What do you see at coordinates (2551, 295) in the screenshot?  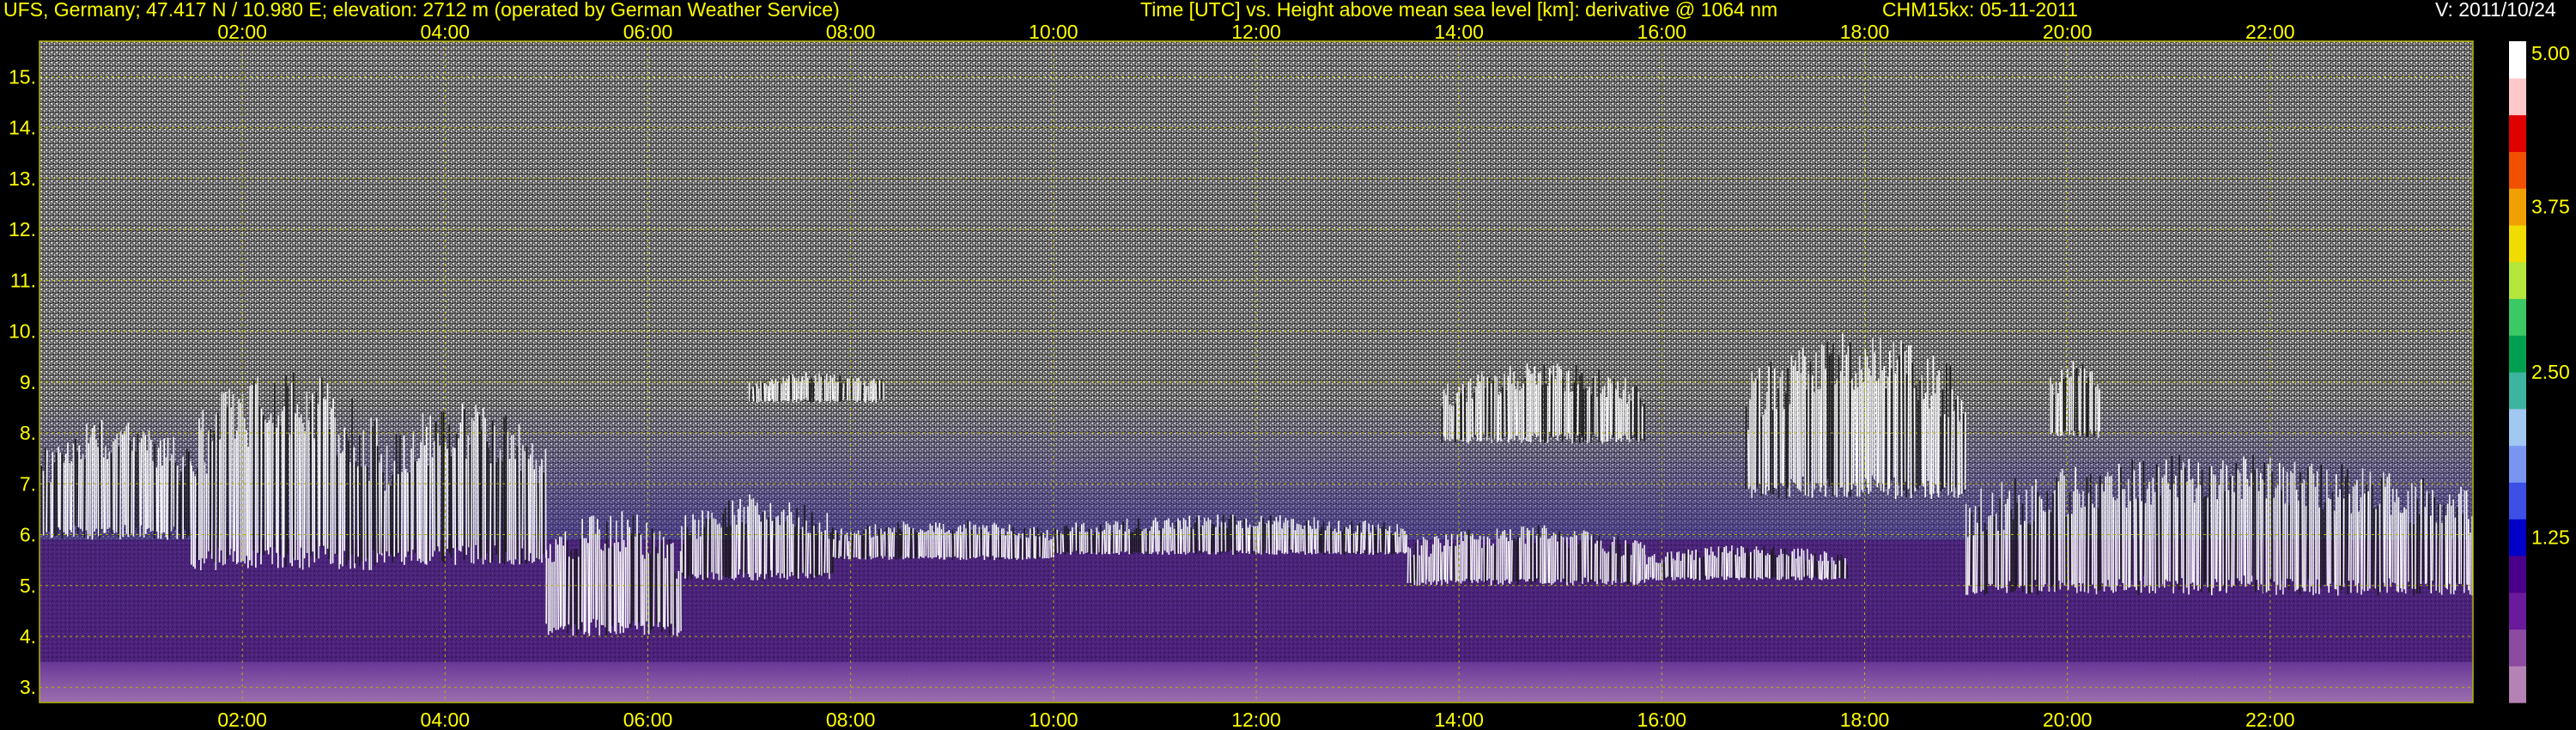 I see `colorbar-ticks: 1.25 2.50 3.75 5.00` at bounding box center [2551, 295].